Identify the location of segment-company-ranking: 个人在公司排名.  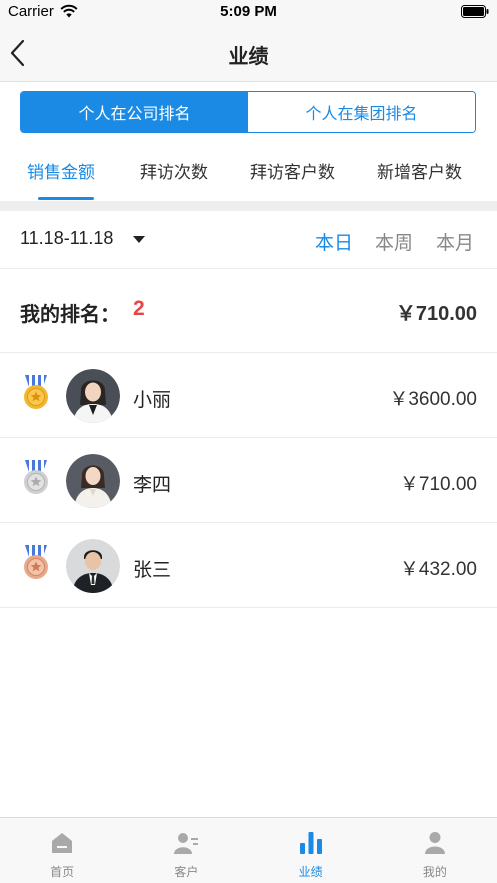
(134, 112).